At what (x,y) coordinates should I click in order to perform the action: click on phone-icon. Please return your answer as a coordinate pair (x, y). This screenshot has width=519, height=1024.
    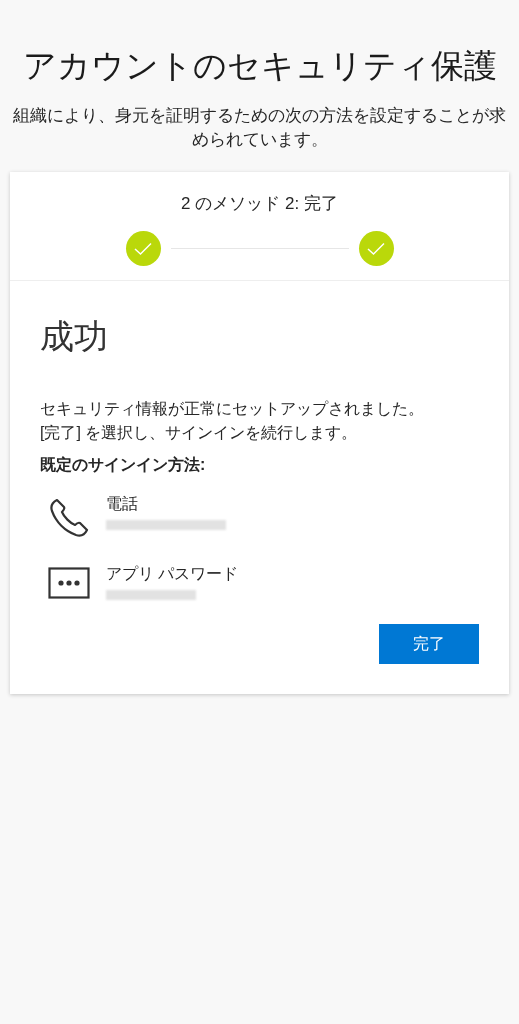
    Looking at the image, I should click on (69, 518).